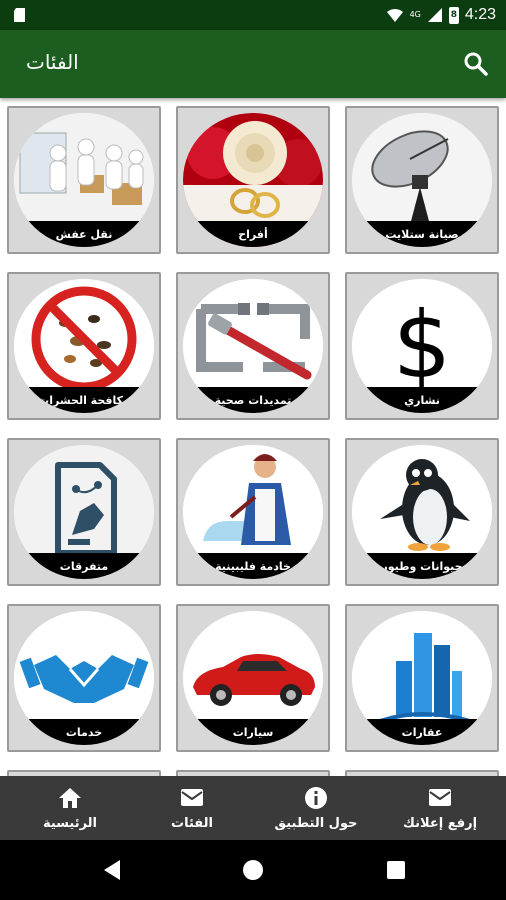 The width and height of the screenshot is (506, 900). What do you see at coordinates (422, 732) in the screenshot?
I see `category-label: عقارات` at bounding box center [422, 732].